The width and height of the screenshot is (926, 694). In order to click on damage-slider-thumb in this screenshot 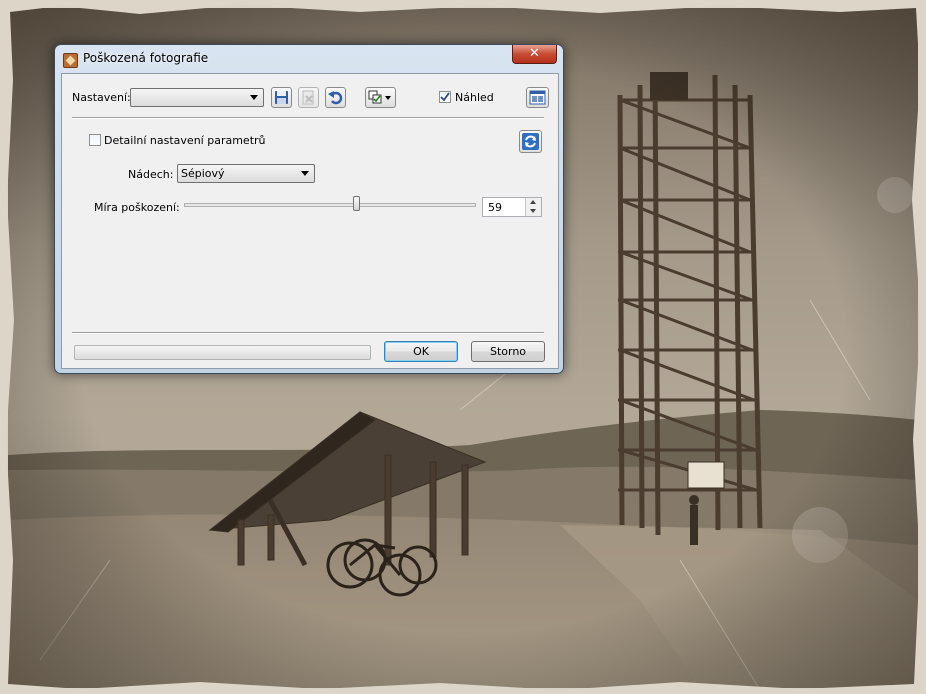, I will do `click(357, 203)`.